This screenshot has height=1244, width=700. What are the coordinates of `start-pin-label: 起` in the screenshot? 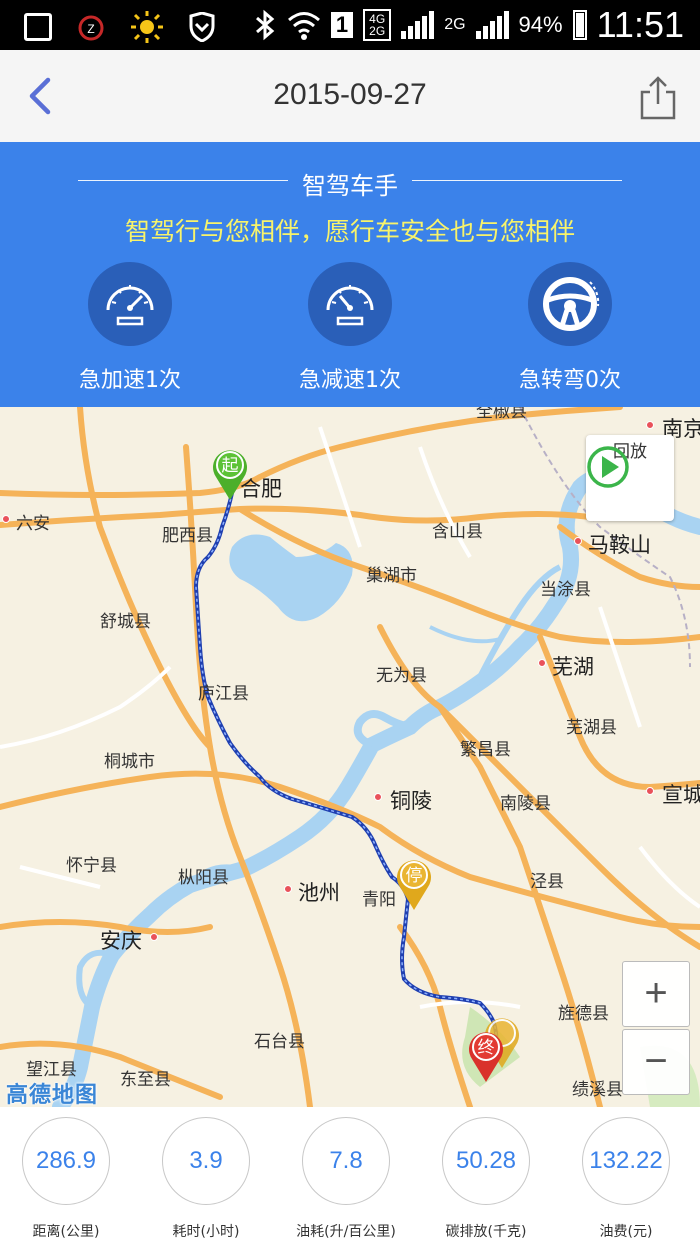 It's located at (230, 466).